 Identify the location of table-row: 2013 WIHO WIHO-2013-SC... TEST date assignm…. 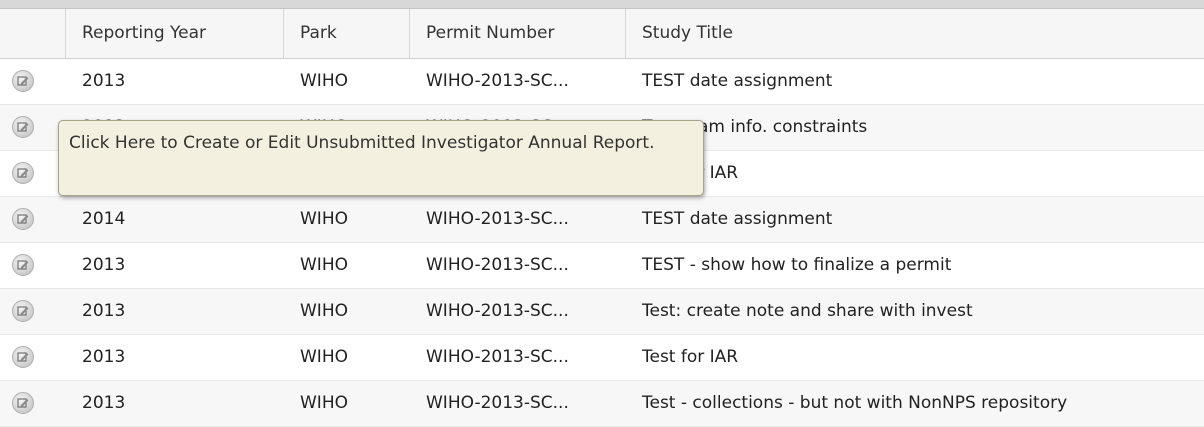
(602, 82).